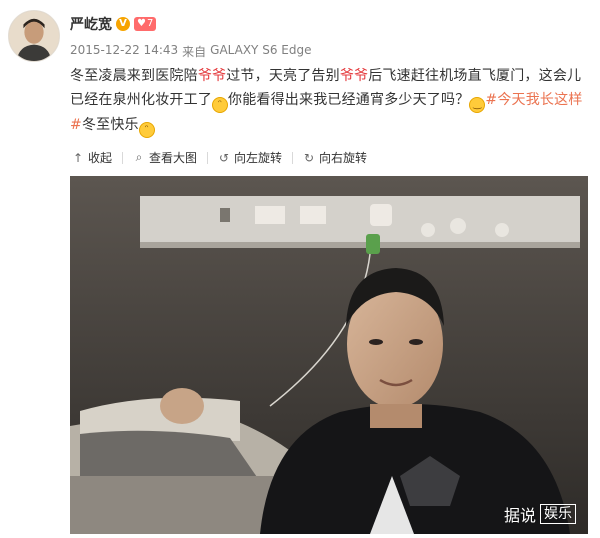 Image resolution: width=600 pixels, height=538 pixels. I want to click on post-timestamp: 2015-12-22 14:43, so click(124, 51).